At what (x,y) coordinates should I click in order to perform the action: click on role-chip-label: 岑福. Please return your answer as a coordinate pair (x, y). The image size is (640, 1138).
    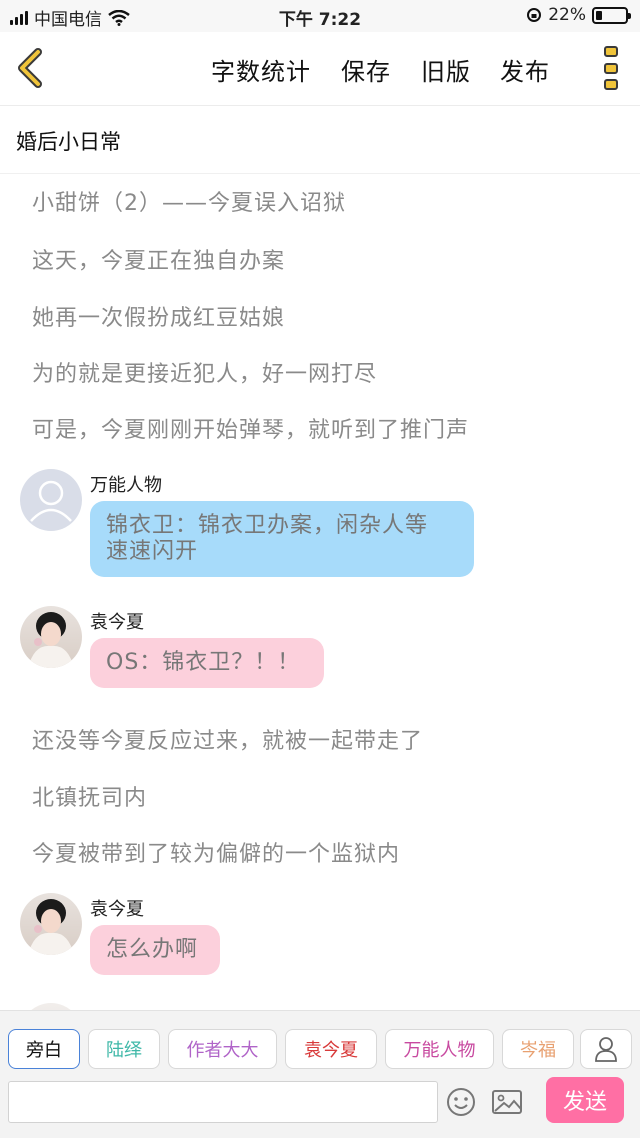
    Looking at the image, I should click on (538, 1050).